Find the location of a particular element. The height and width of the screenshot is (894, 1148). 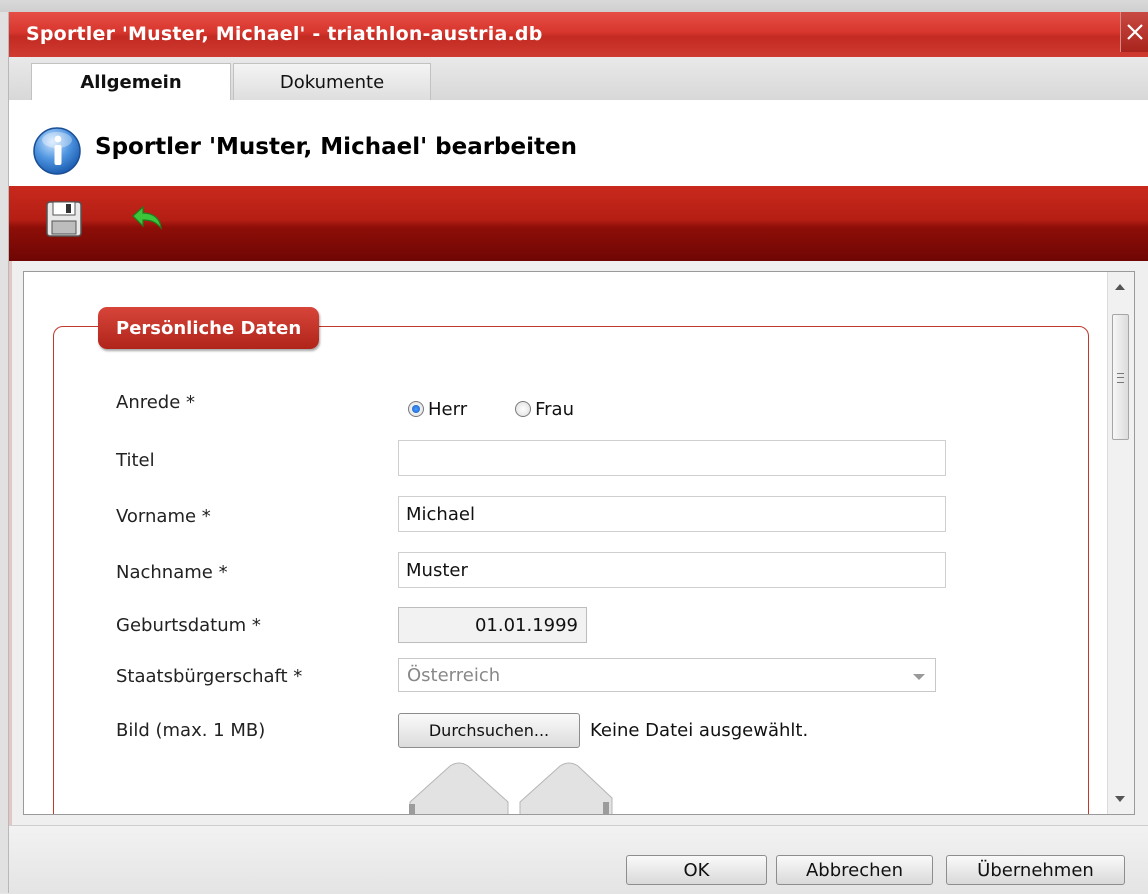

page-title: Sportler 'Muster, Michael' bearbeiten is located at coordinates (336, 147).